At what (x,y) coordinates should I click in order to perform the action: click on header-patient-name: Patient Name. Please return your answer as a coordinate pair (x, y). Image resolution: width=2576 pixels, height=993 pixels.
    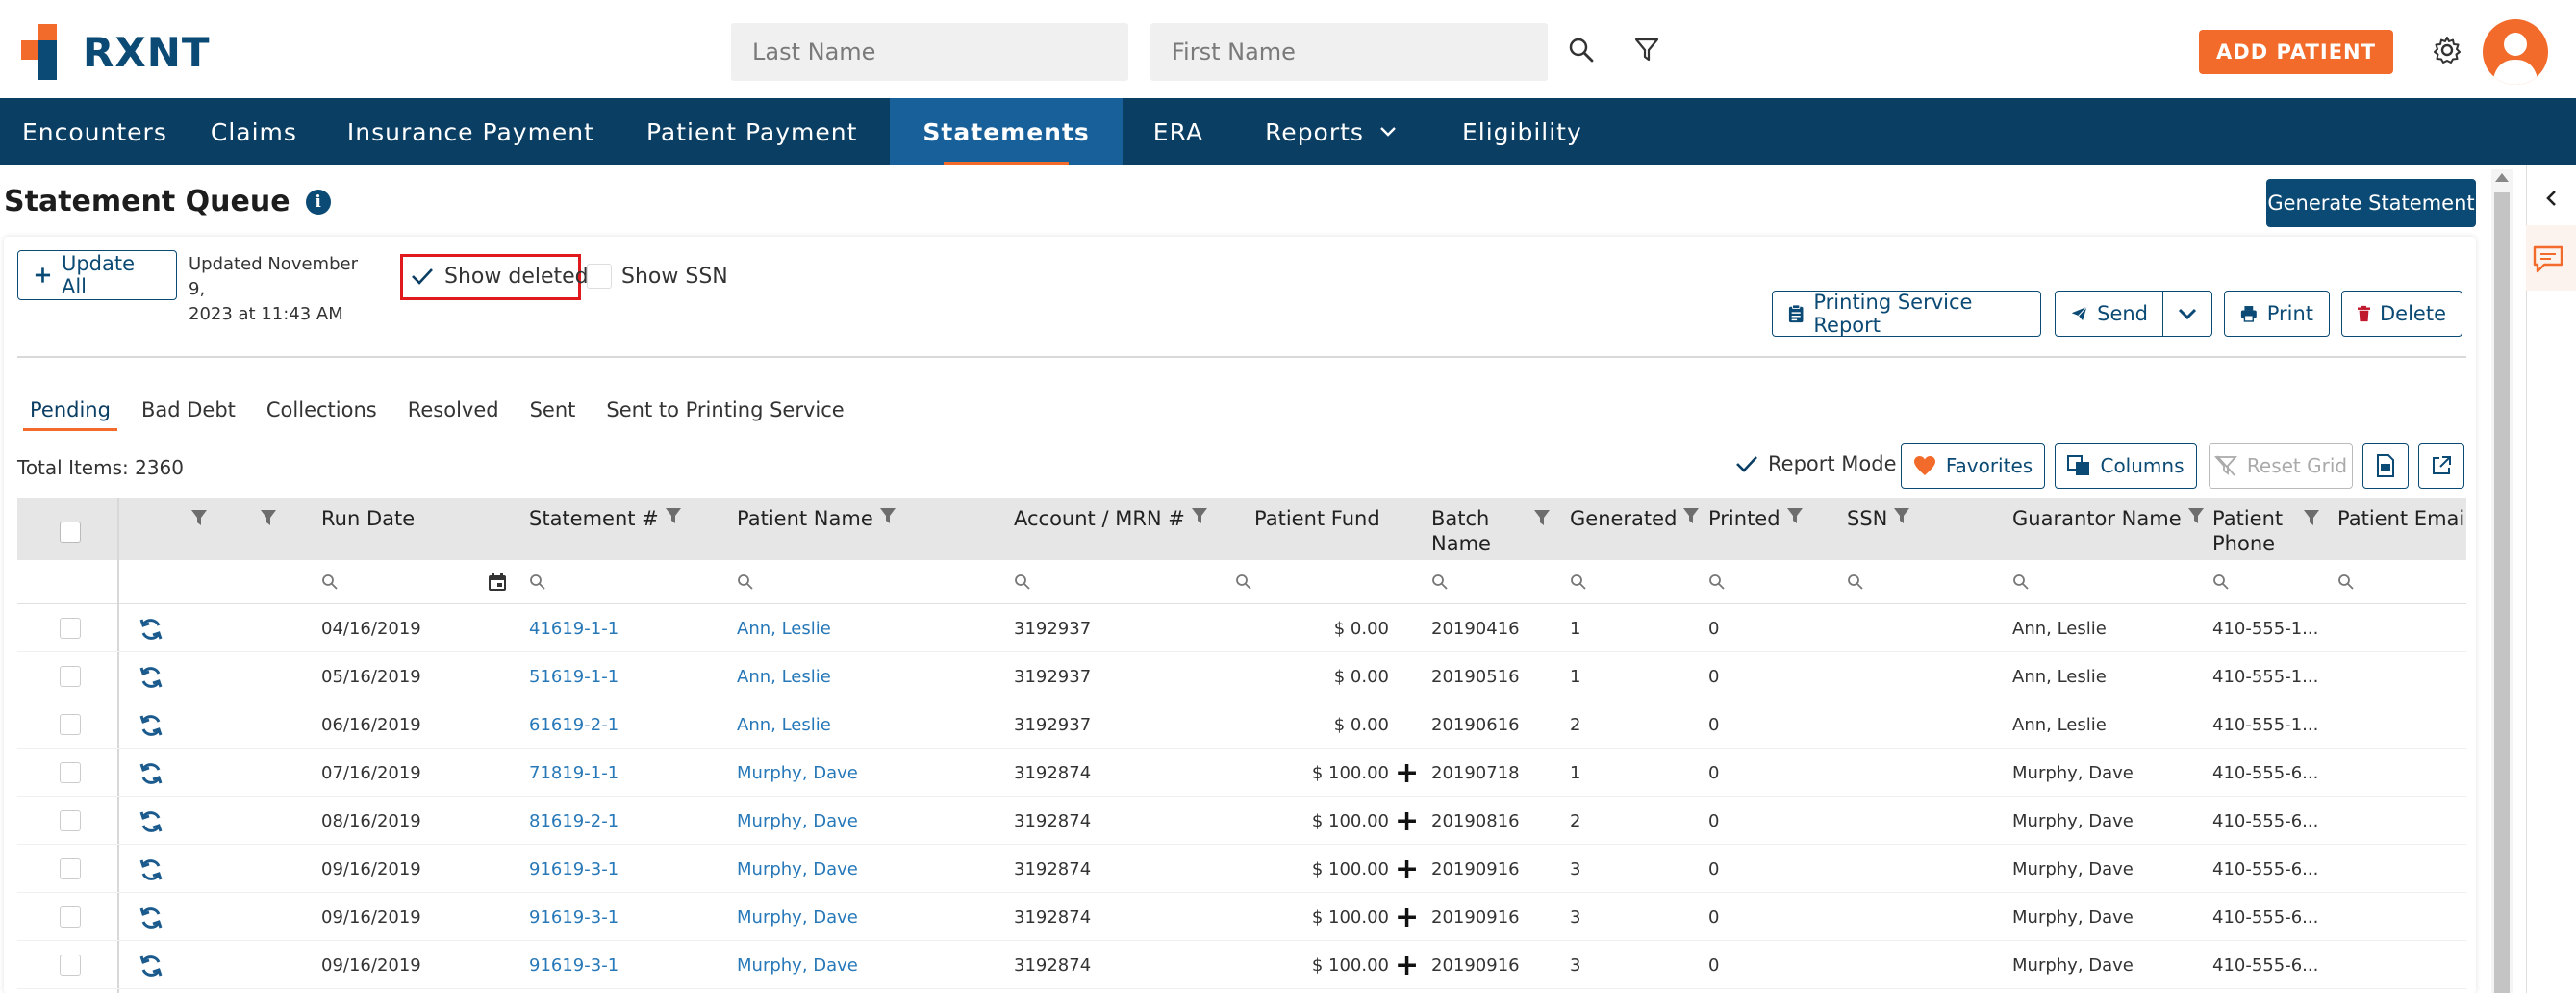
    Looking at the image, I should click on (817, 518).